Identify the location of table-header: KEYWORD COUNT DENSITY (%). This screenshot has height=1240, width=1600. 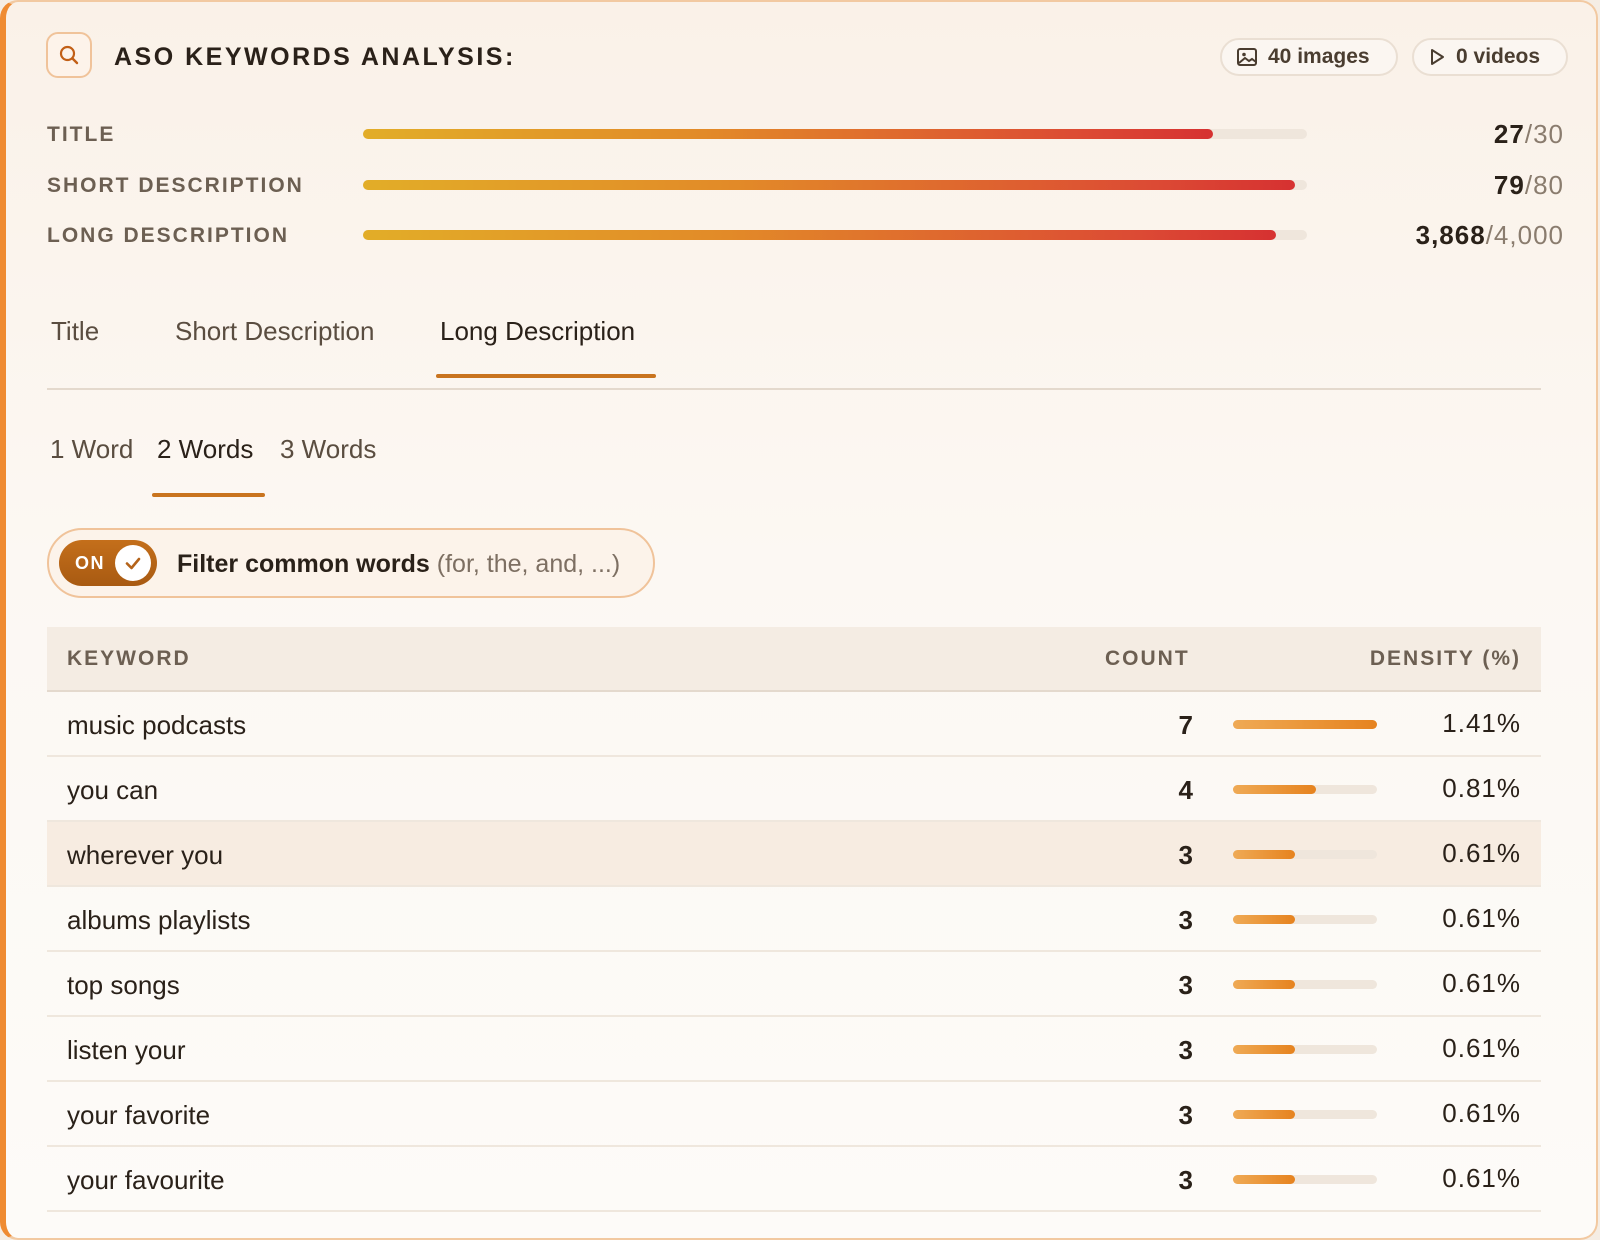
(794, 659).